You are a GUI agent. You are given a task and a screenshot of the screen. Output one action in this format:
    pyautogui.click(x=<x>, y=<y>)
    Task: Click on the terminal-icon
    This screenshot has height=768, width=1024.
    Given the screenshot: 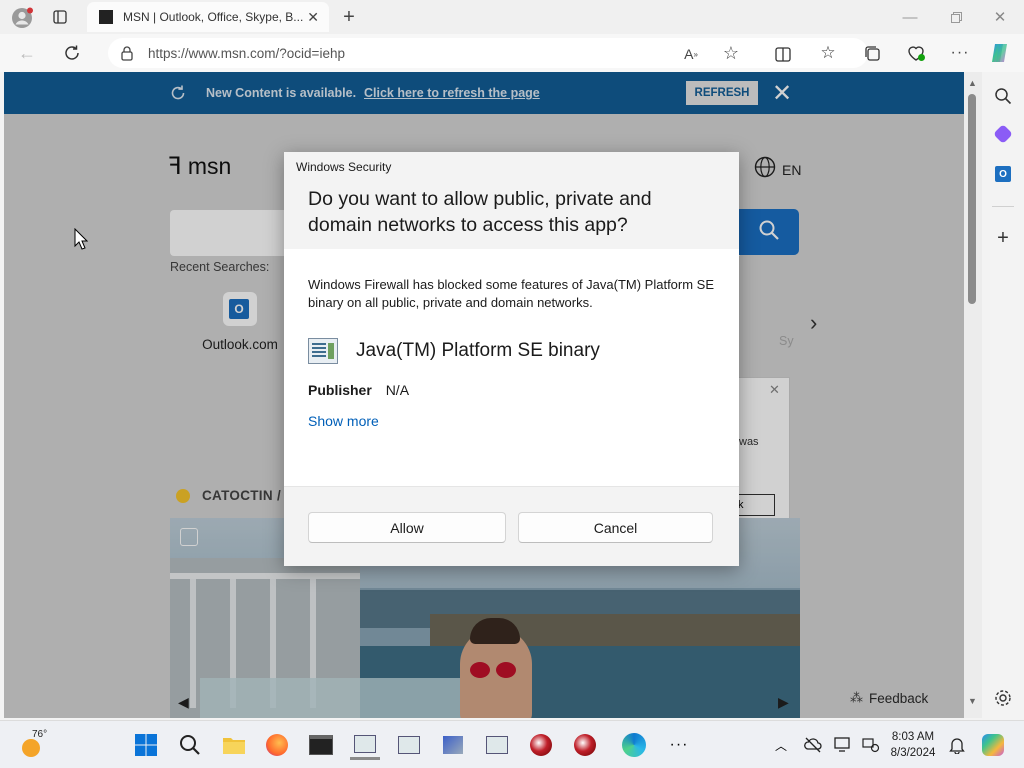 What is the action you would take?
    pyautogui.click(x=321, y=745)
    